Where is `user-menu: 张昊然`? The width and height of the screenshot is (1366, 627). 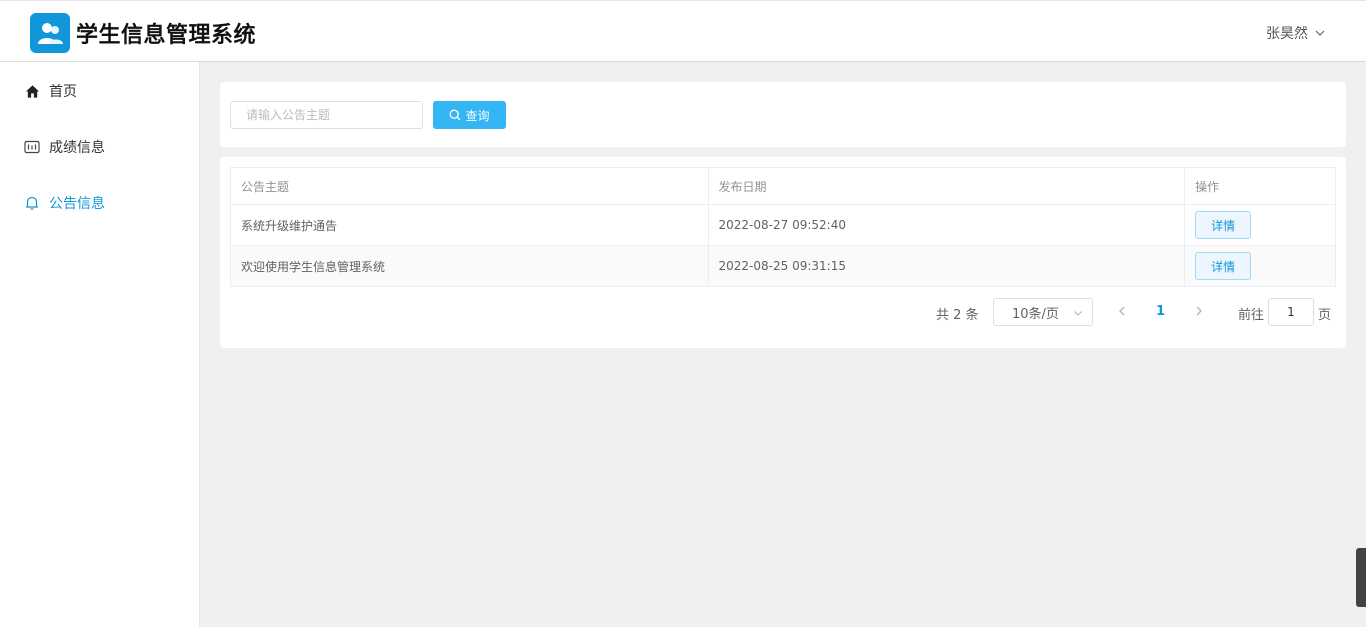
user-menu: 张昊然 is located at coordinates (1296, 33).